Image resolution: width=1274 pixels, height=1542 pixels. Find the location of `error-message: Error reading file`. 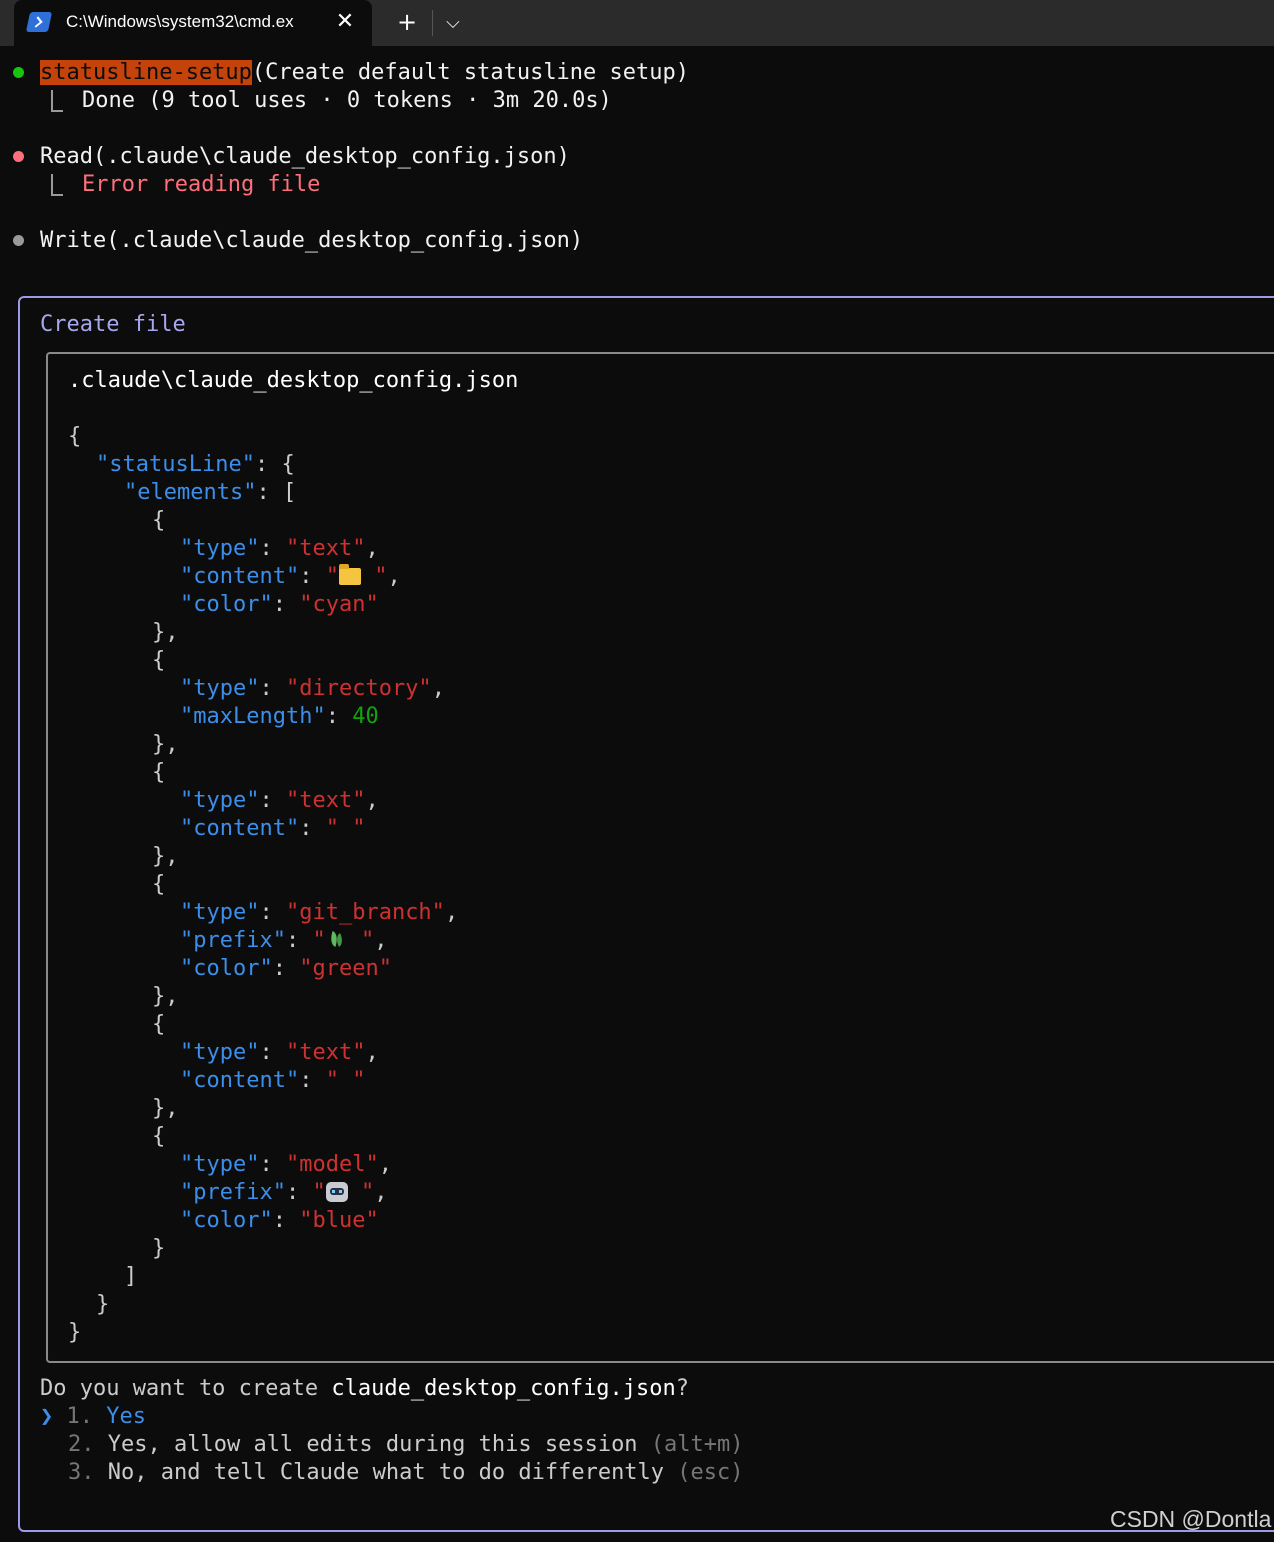

error-message: Error reading file is located at coordinates (201, 184).